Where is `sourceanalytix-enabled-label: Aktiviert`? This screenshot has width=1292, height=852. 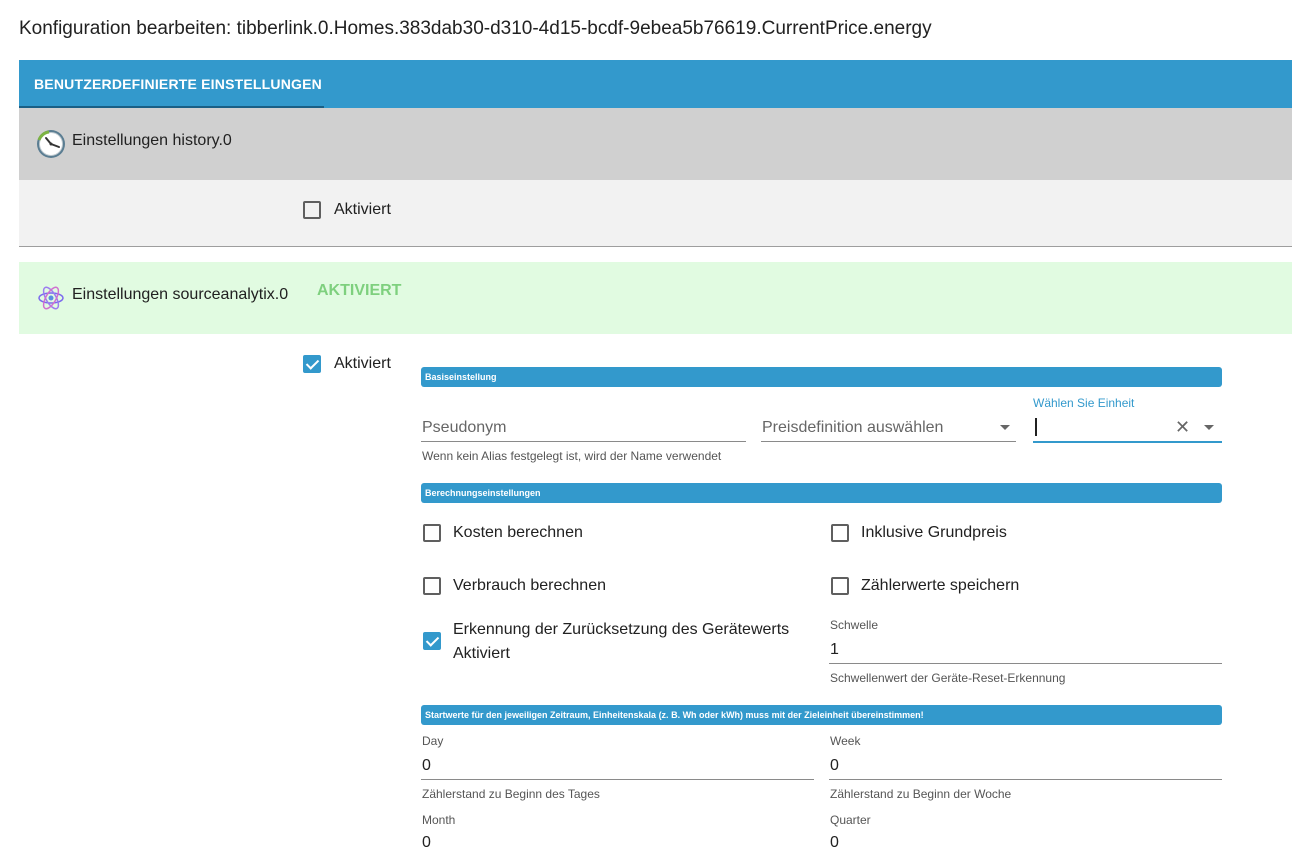
sourceanalytix-enabled-label: Aktiviert is located at coordinates (362, 363).